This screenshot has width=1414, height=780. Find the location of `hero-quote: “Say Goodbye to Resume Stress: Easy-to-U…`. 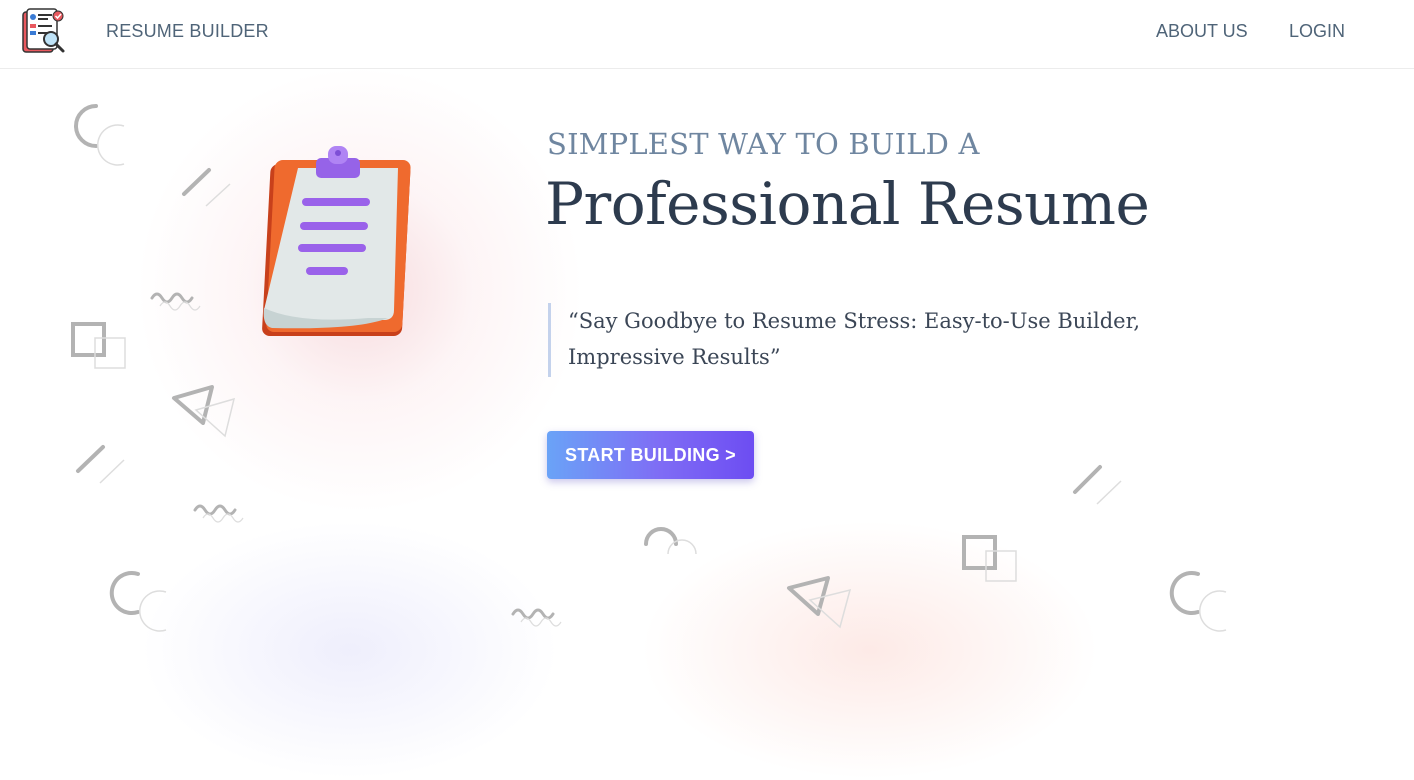

hero-quote: “Say Goodbye to Resume Stress: Easy-to-U… is located at coordinates (868, 340).